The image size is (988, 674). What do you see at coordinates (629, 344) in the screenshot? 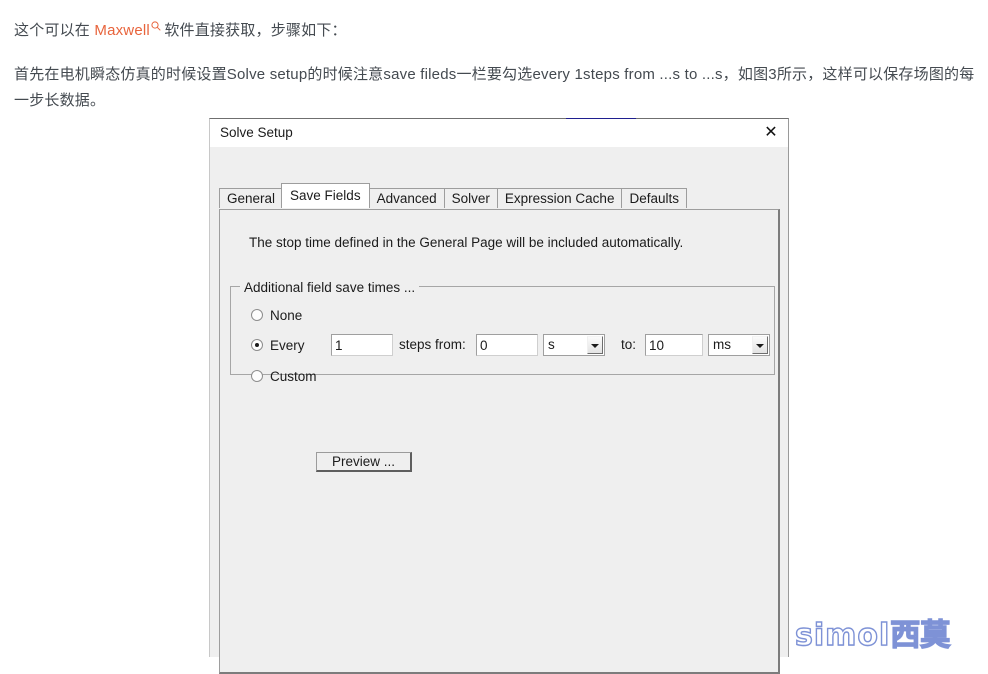
I see `to-label: to:` at bounding box center [629, 344].